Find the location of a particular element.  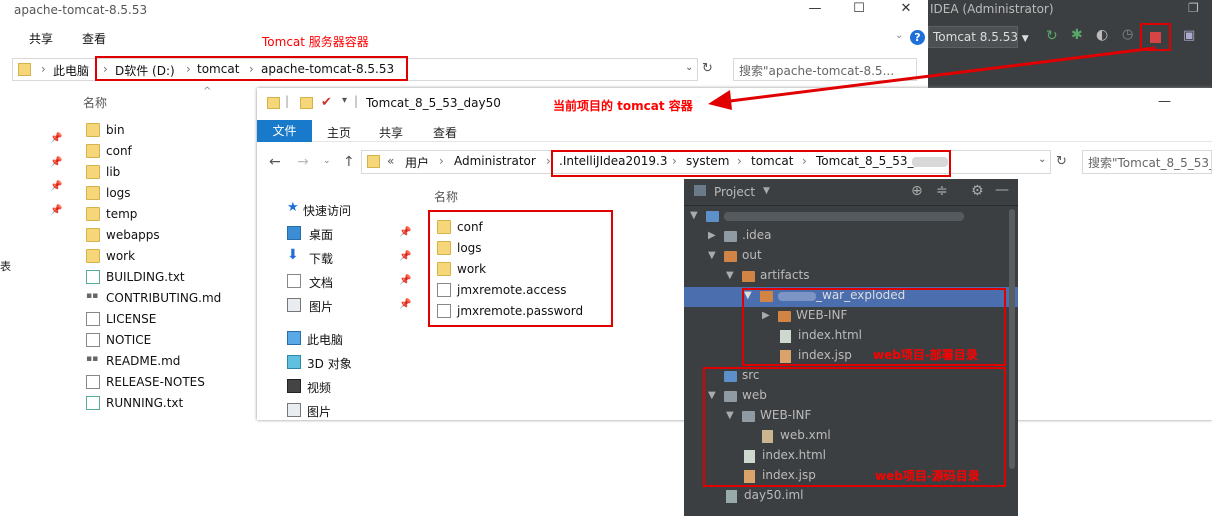

tree-row-out: ▼ out is located at coordinates (851, 257).